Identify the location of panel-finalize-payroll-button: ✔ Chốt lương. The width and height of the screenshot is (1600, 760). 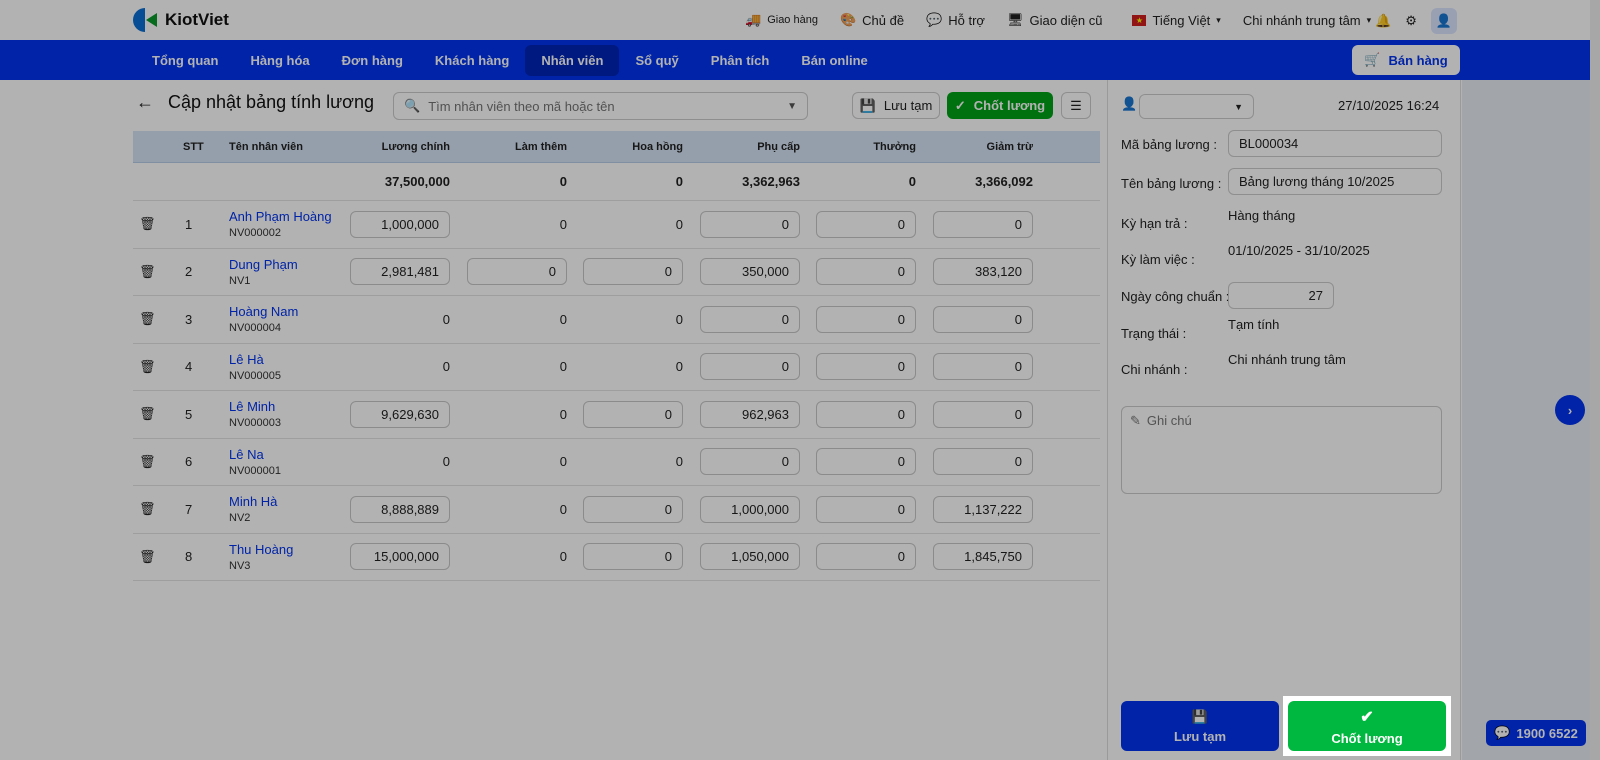
(1367, 726).